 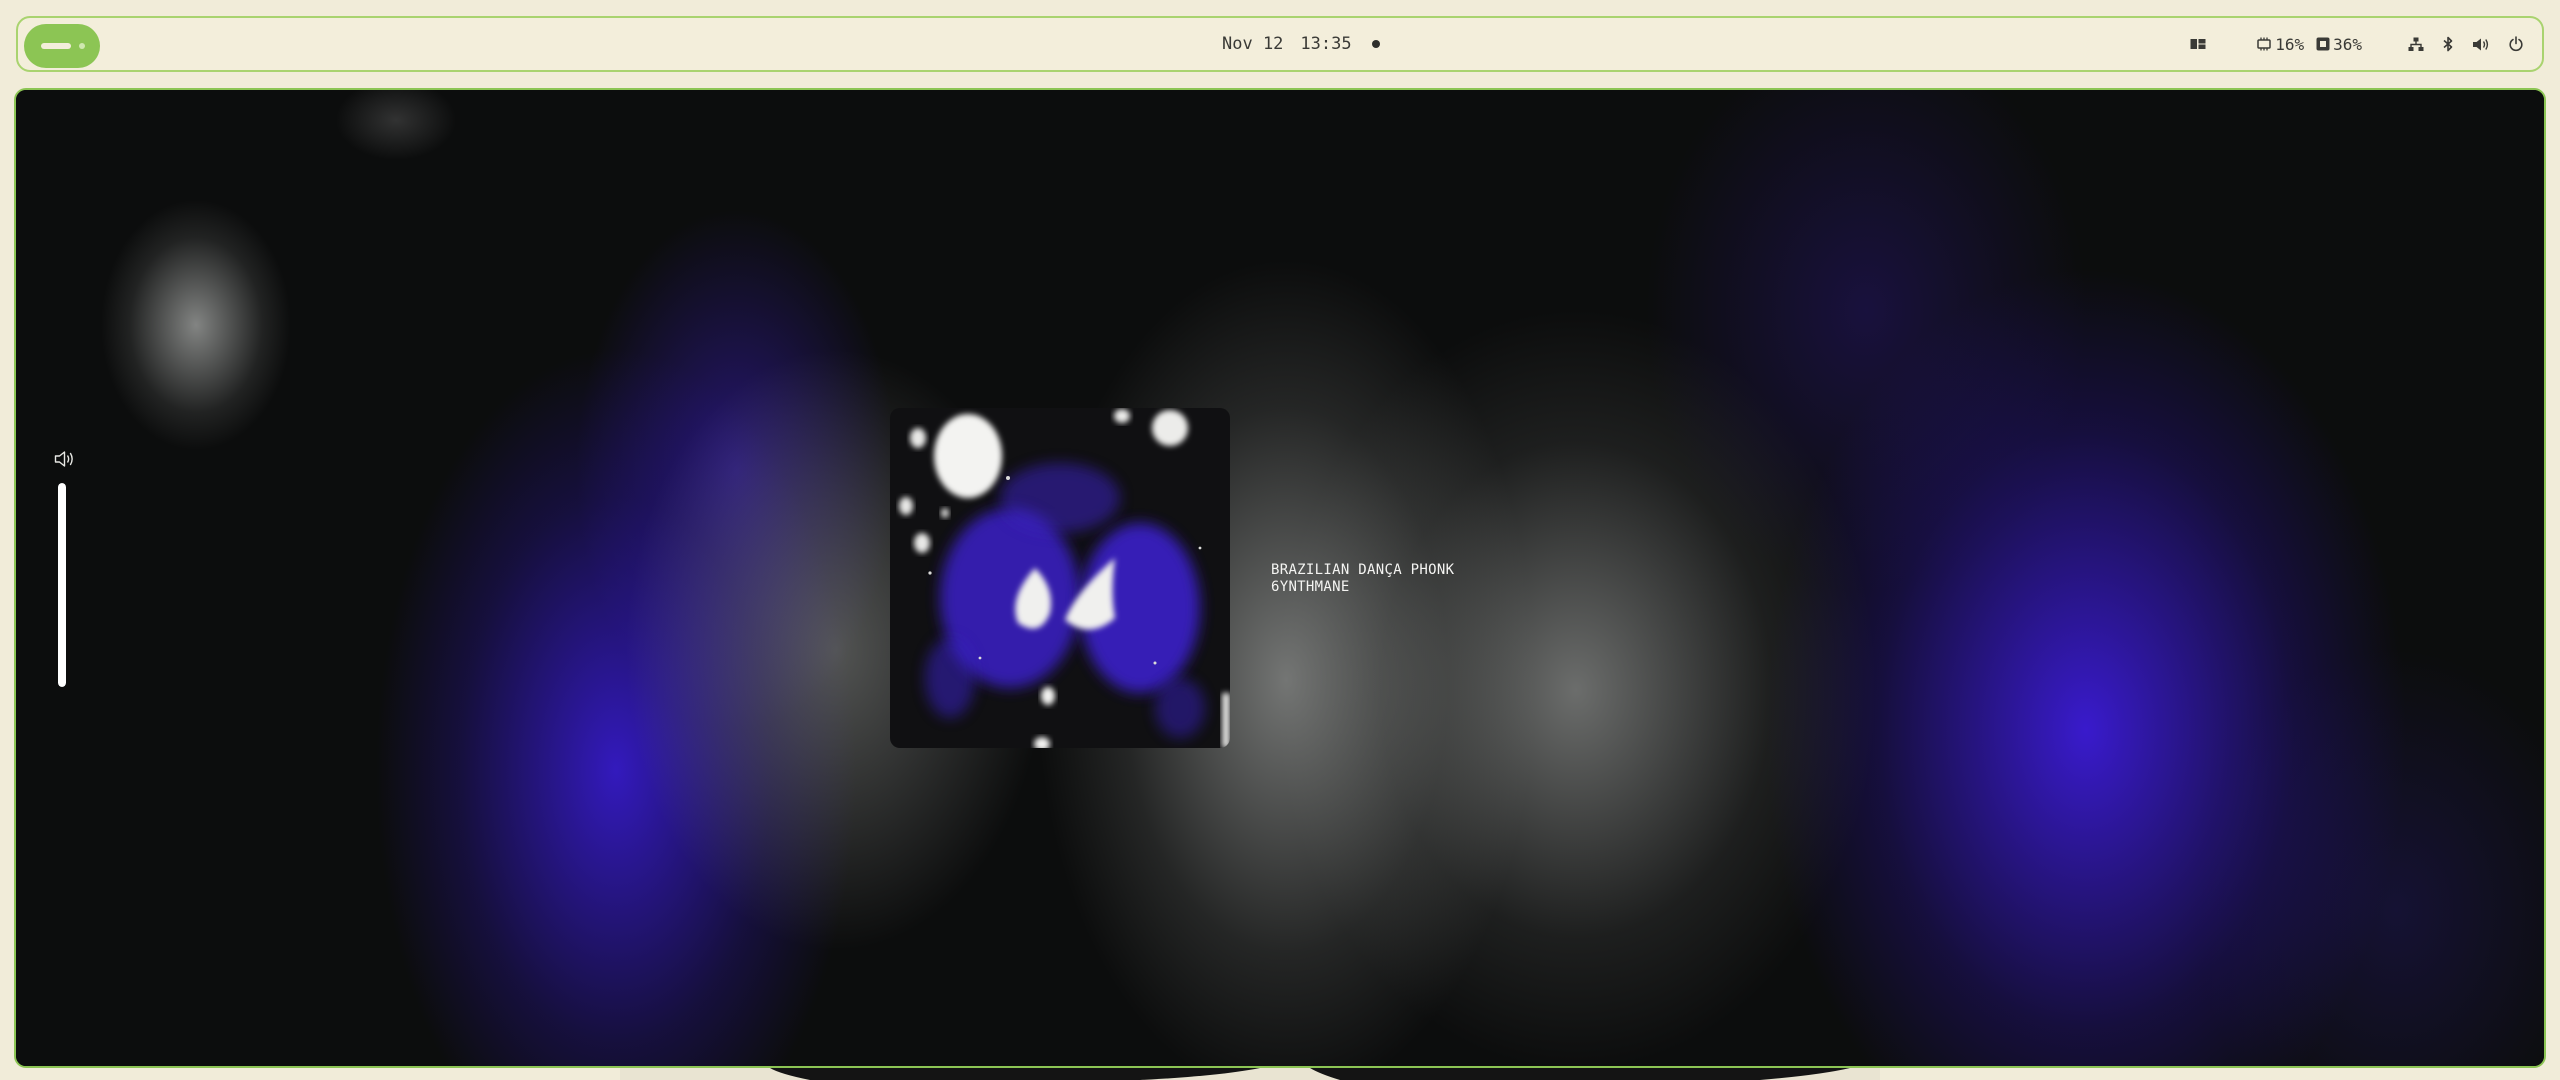 I want to click on cpu-percent: 16%, so click(x=2290, y=44).